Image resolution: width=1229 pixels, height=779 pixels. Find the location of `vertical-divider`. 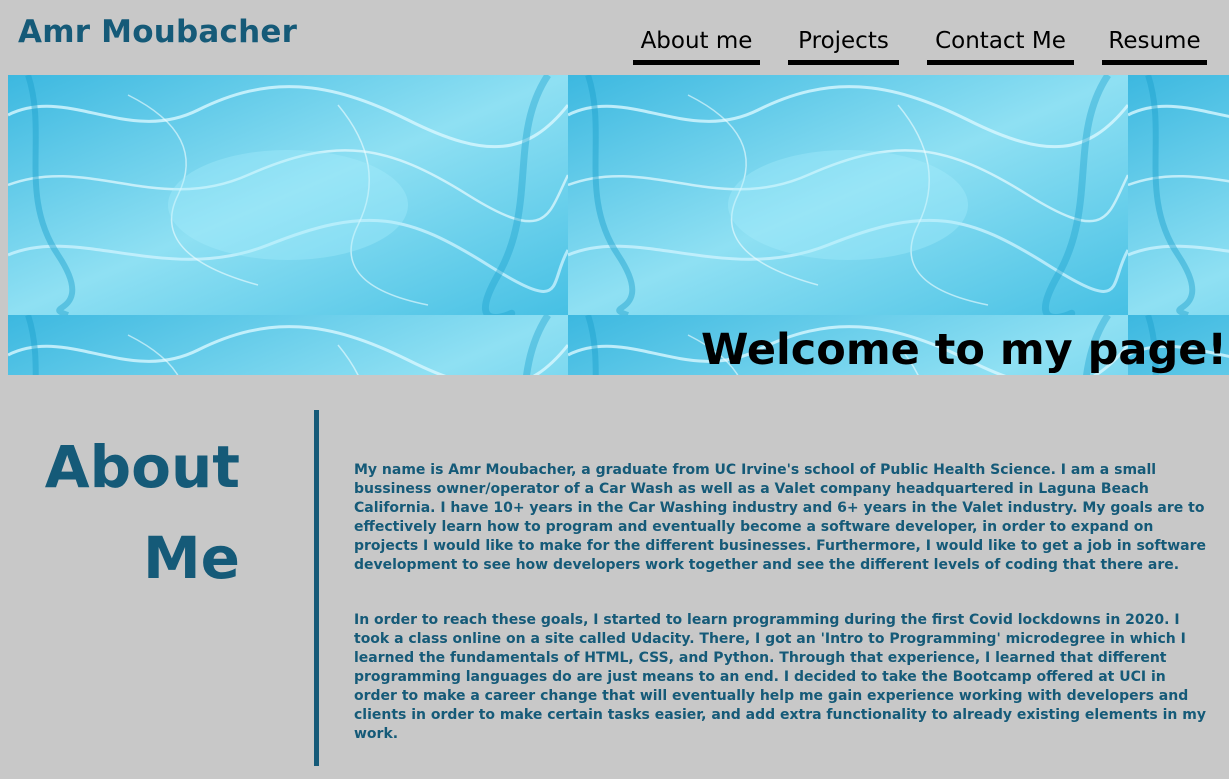

vertical-divider is located at coordinates (316, 588).